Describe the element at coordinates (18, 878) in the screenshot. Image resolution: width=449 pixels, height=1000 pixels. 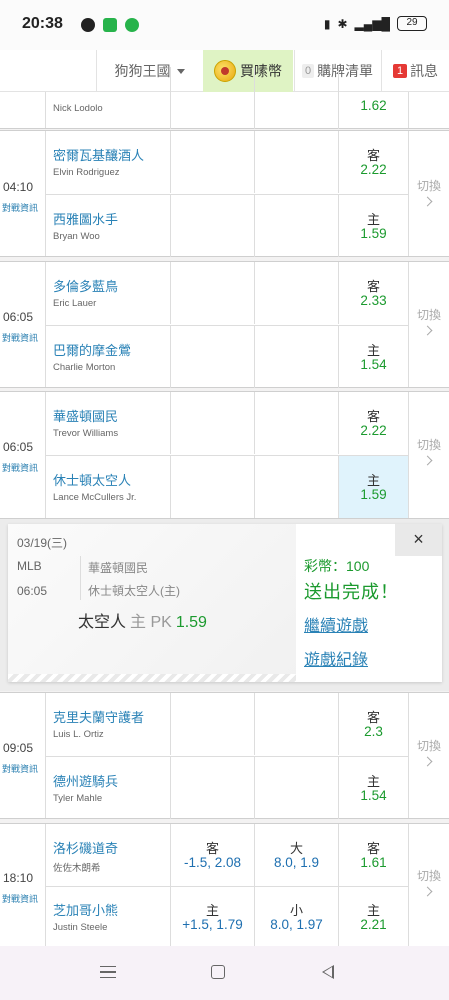
I see `game-time: 18:10` at that location.